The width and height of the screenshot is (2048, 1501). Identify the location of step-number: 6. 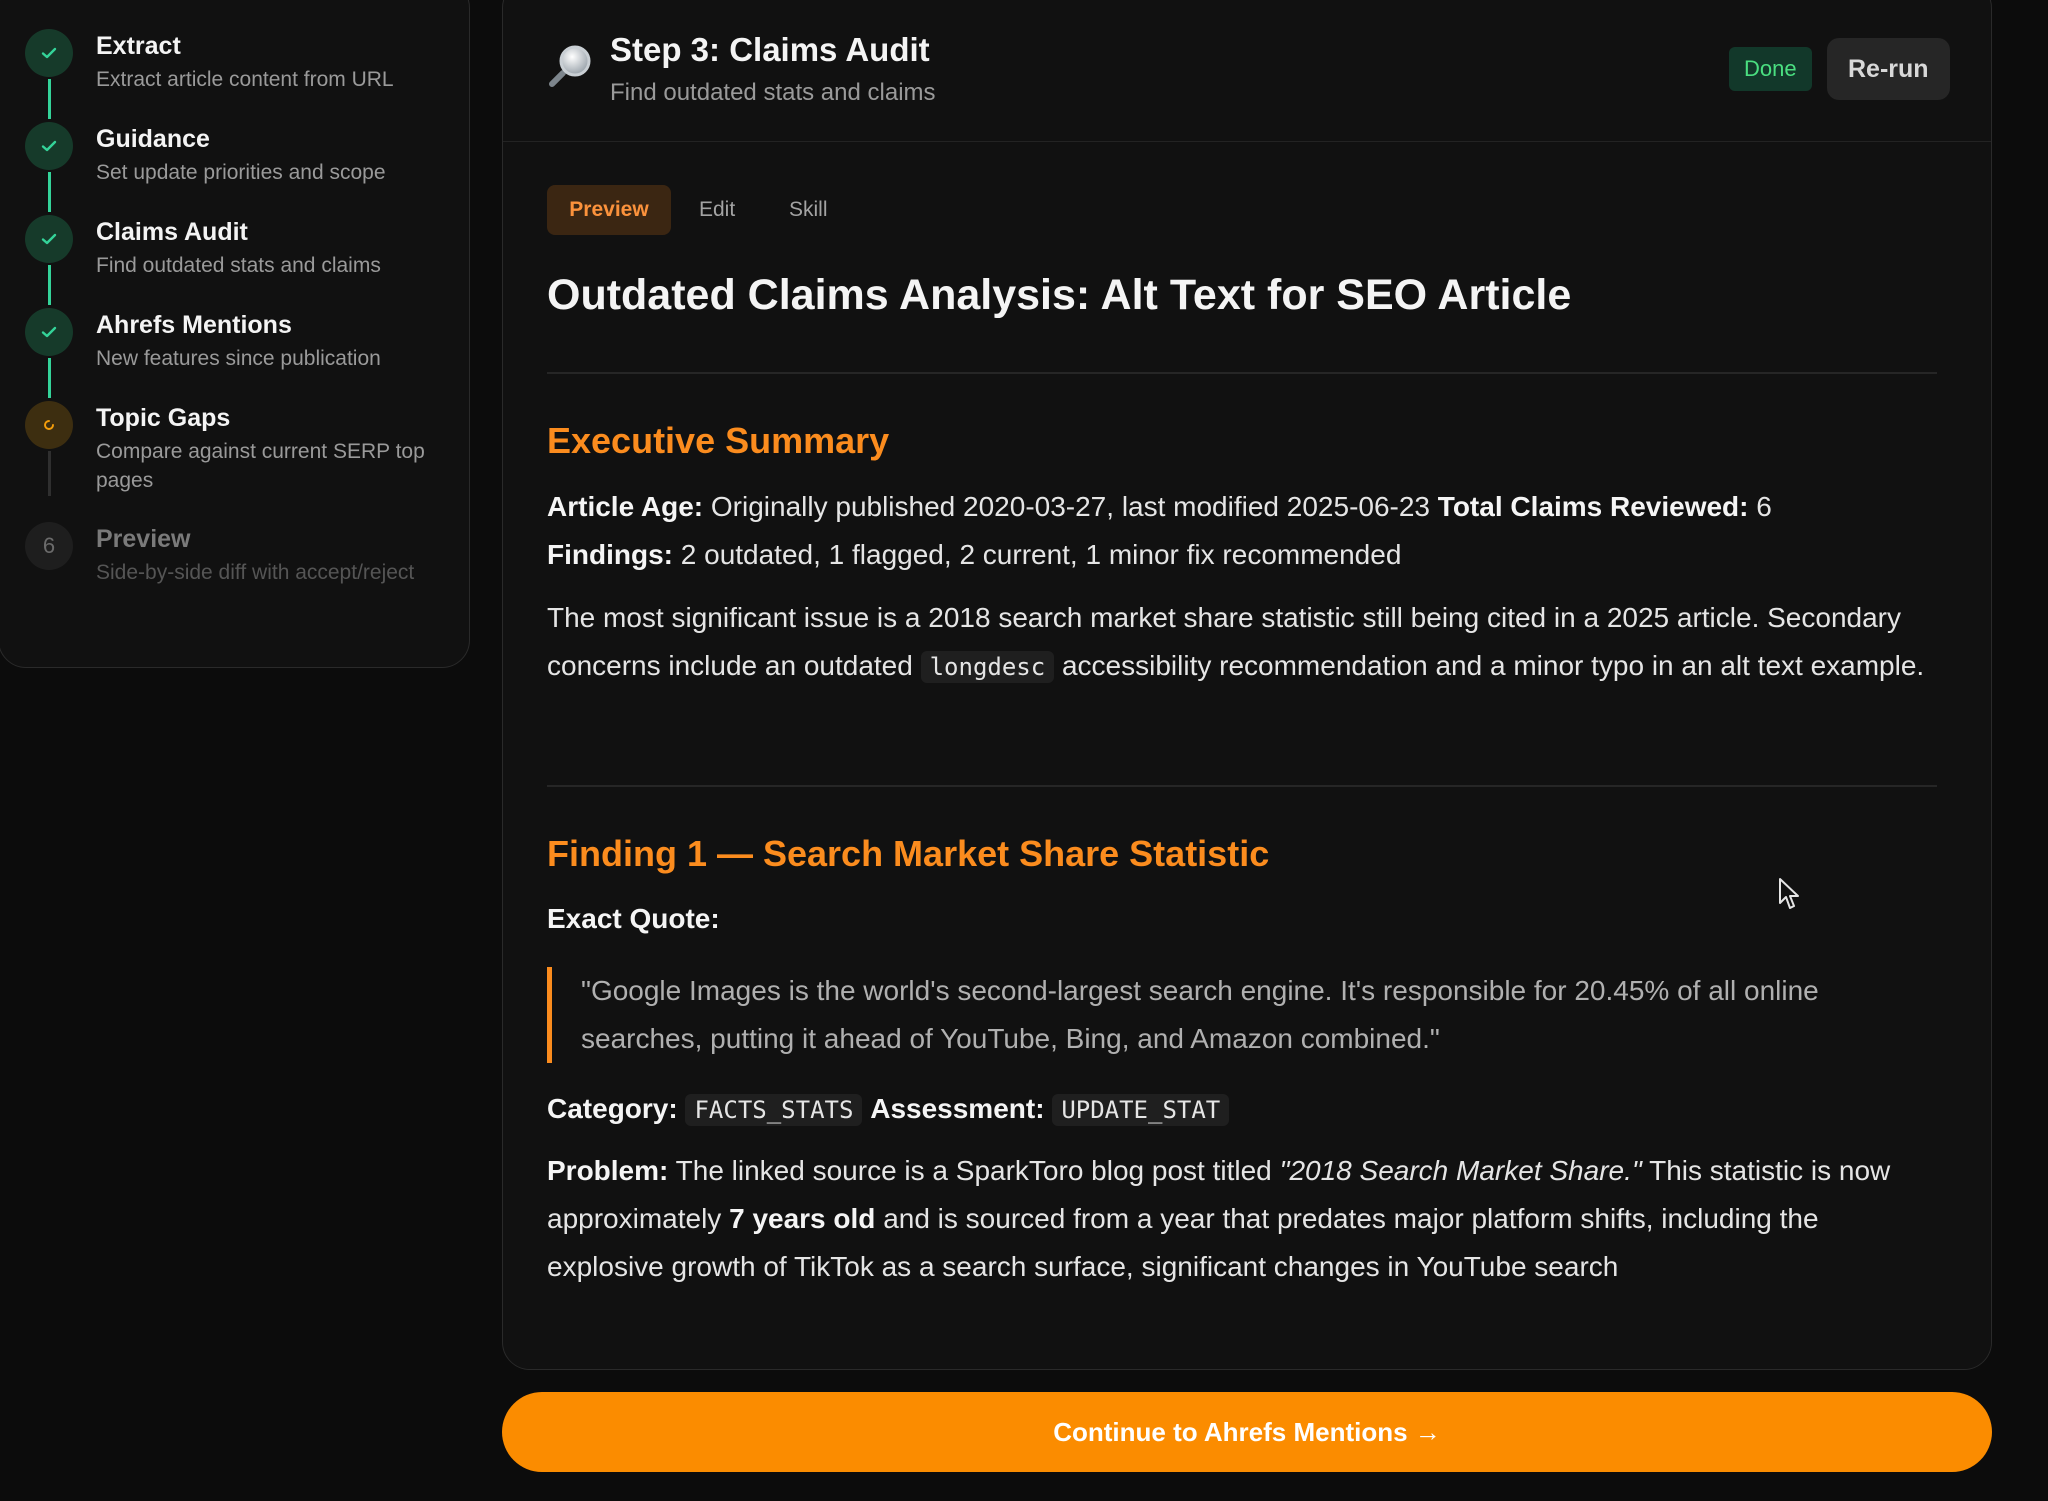
(49, 546).